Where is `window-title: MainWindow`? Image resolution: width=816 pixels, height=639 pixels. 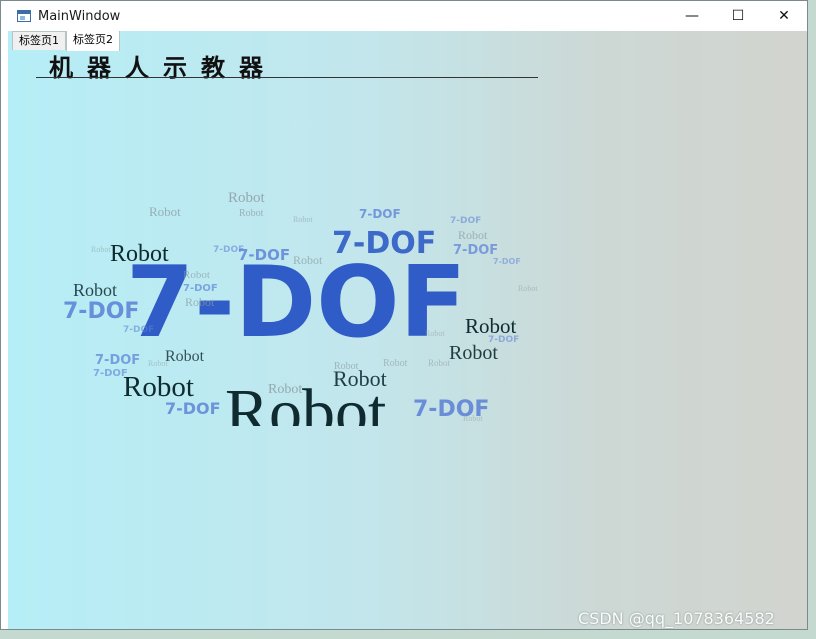 window-title: MainWindow is located at coordinates (79, 16).